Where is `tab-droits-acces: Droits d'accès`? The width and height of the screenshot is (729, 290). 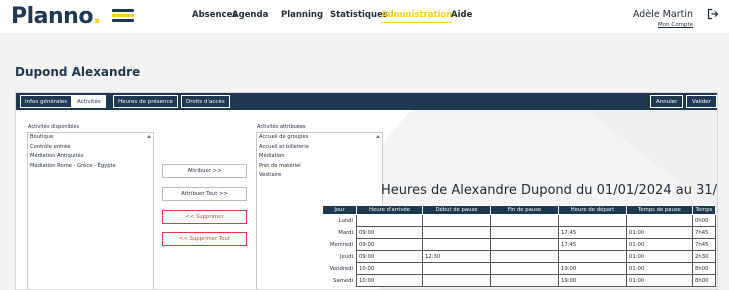 tab-droits-acces: Droits d'accès is located at coordinates (205, 101).